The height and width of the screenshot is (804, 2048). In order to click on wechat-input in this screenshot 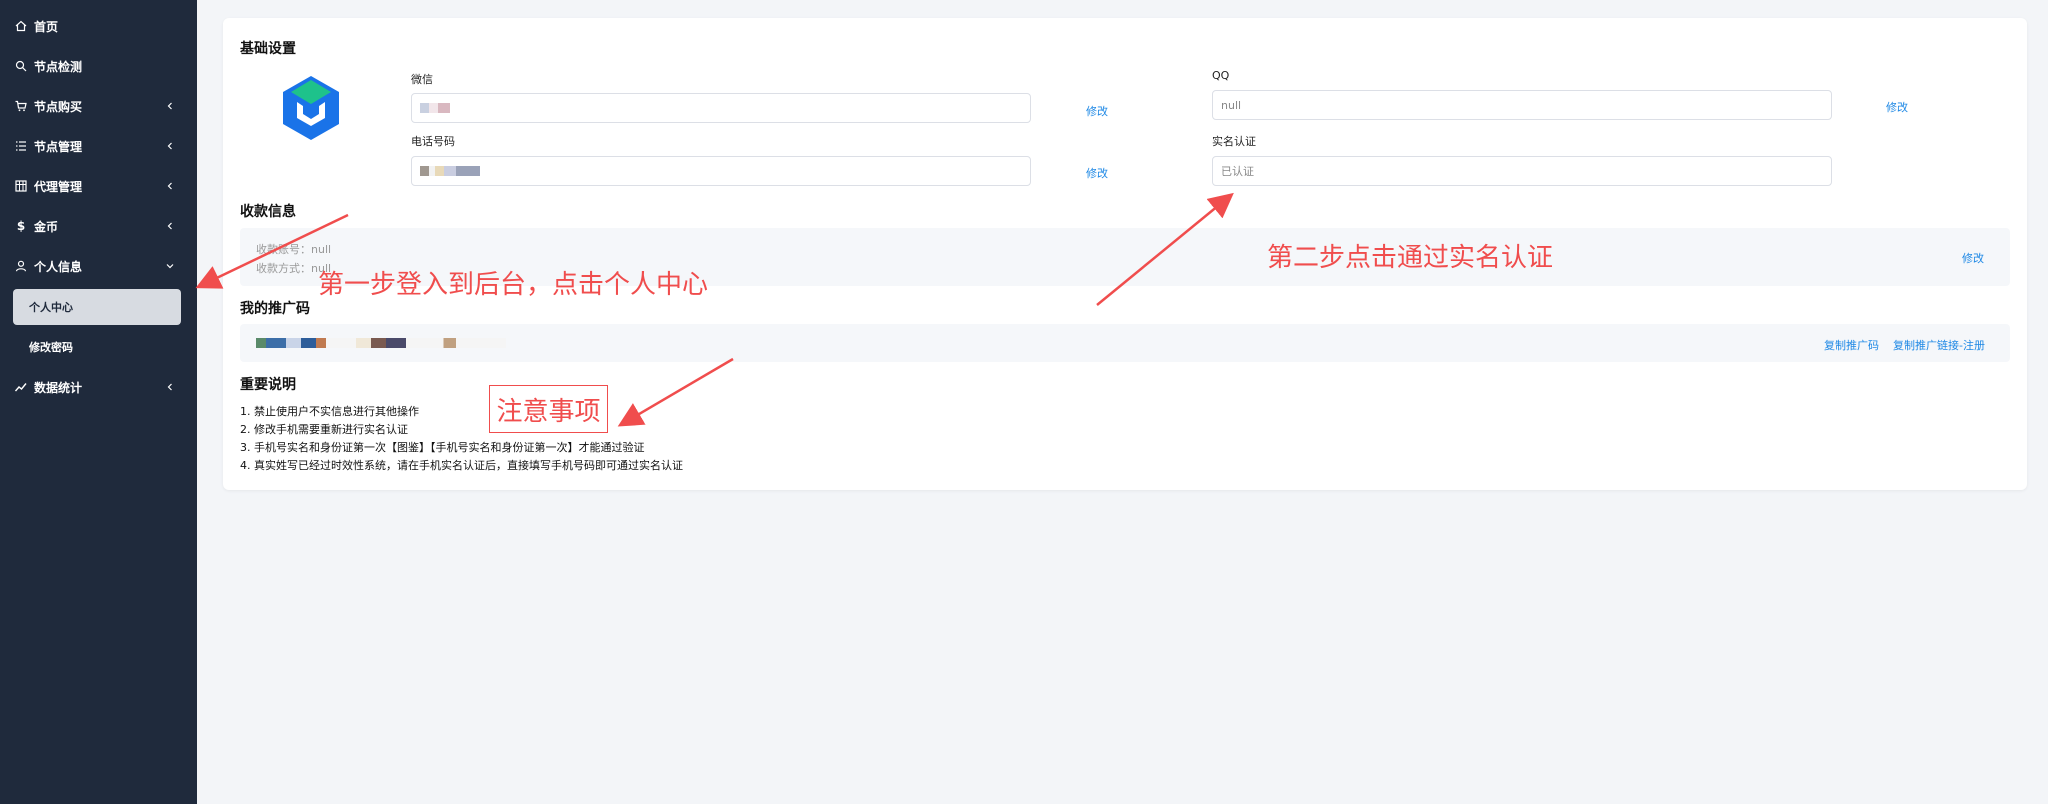, I will do `click(721, 108)`.